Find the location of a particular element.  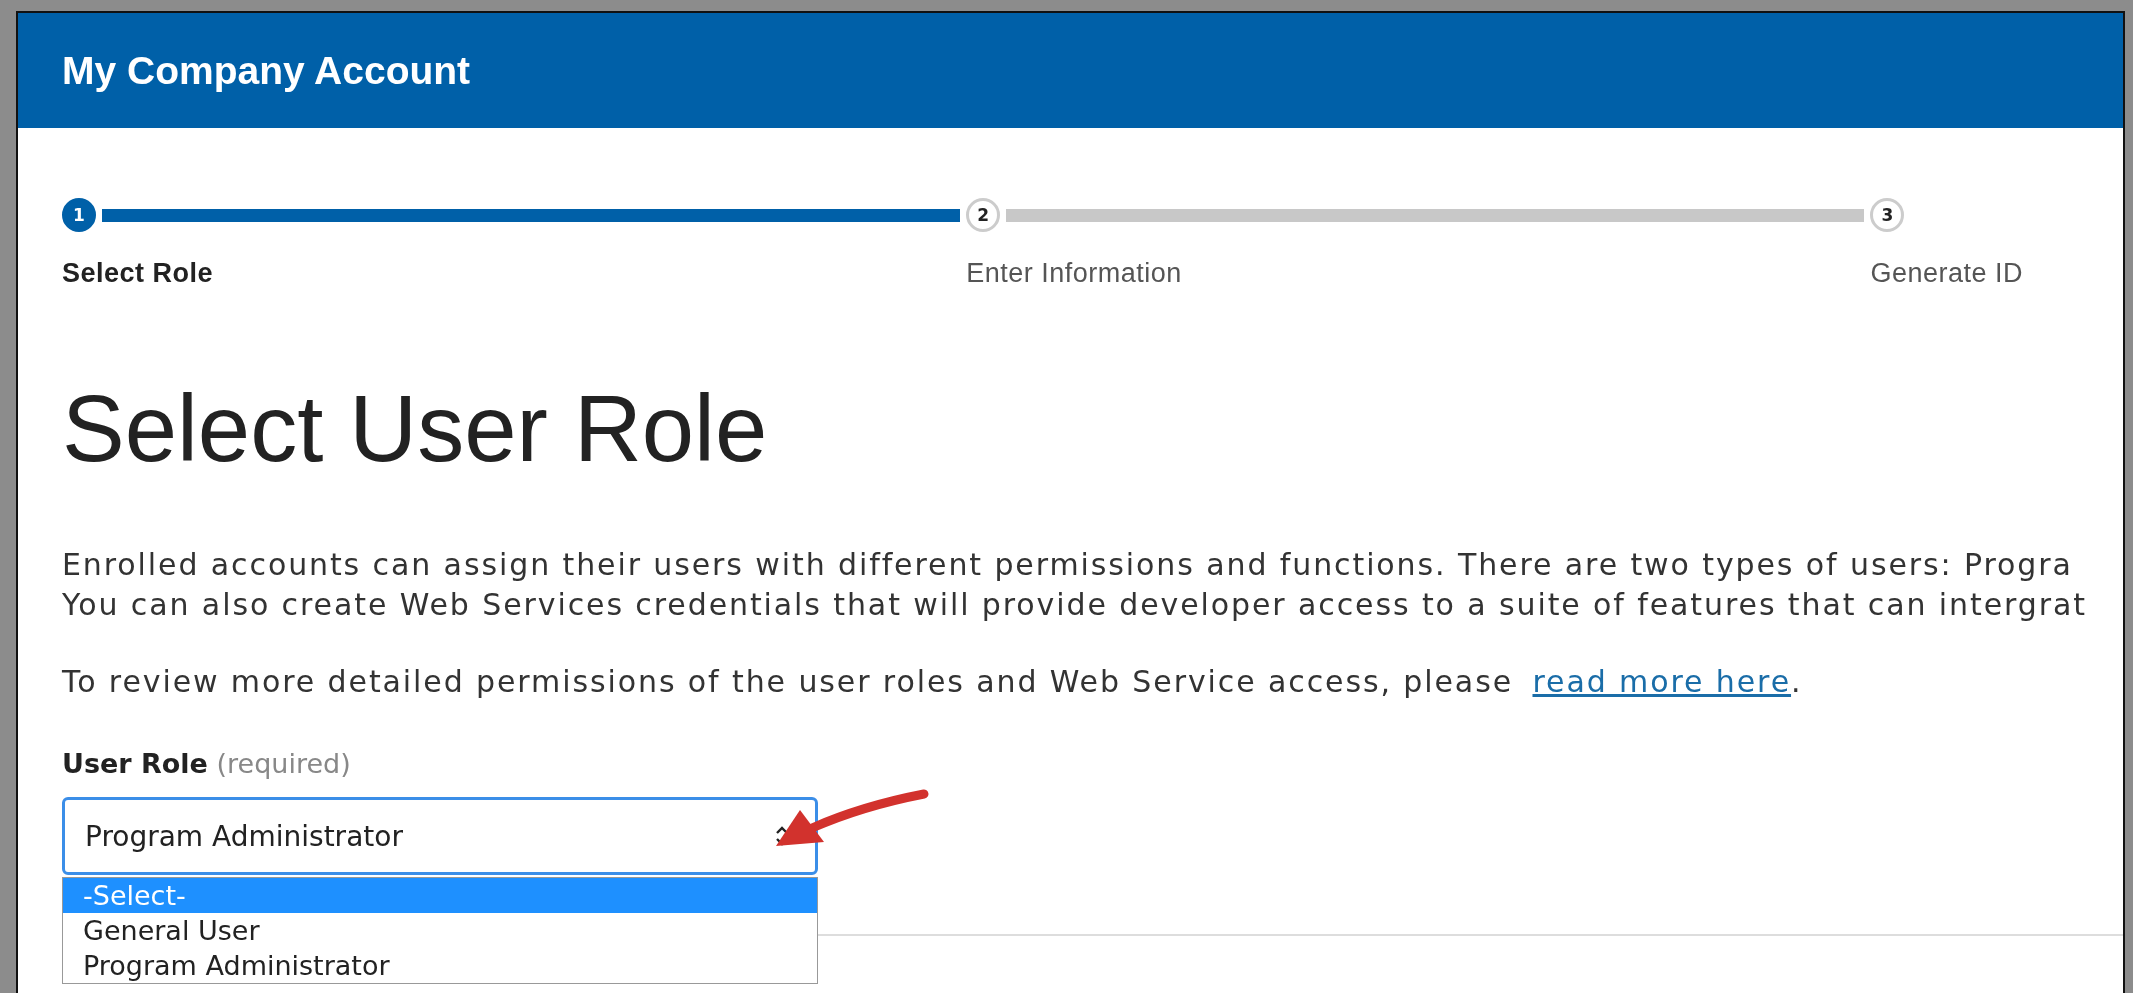

role-select: Program Administrator is located at coordinates (440, 836).